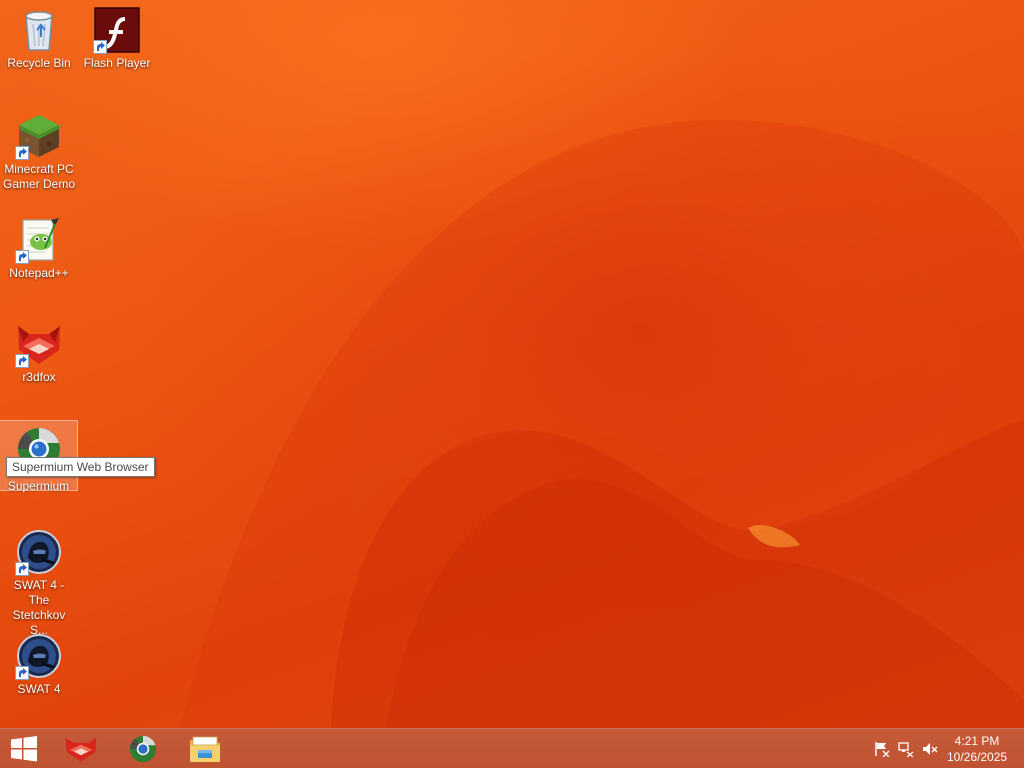  What do you see at coordinates (39, 689) in the screenshot?
I see `icon-label: SWAT 4` at bounding box center [39, 689].